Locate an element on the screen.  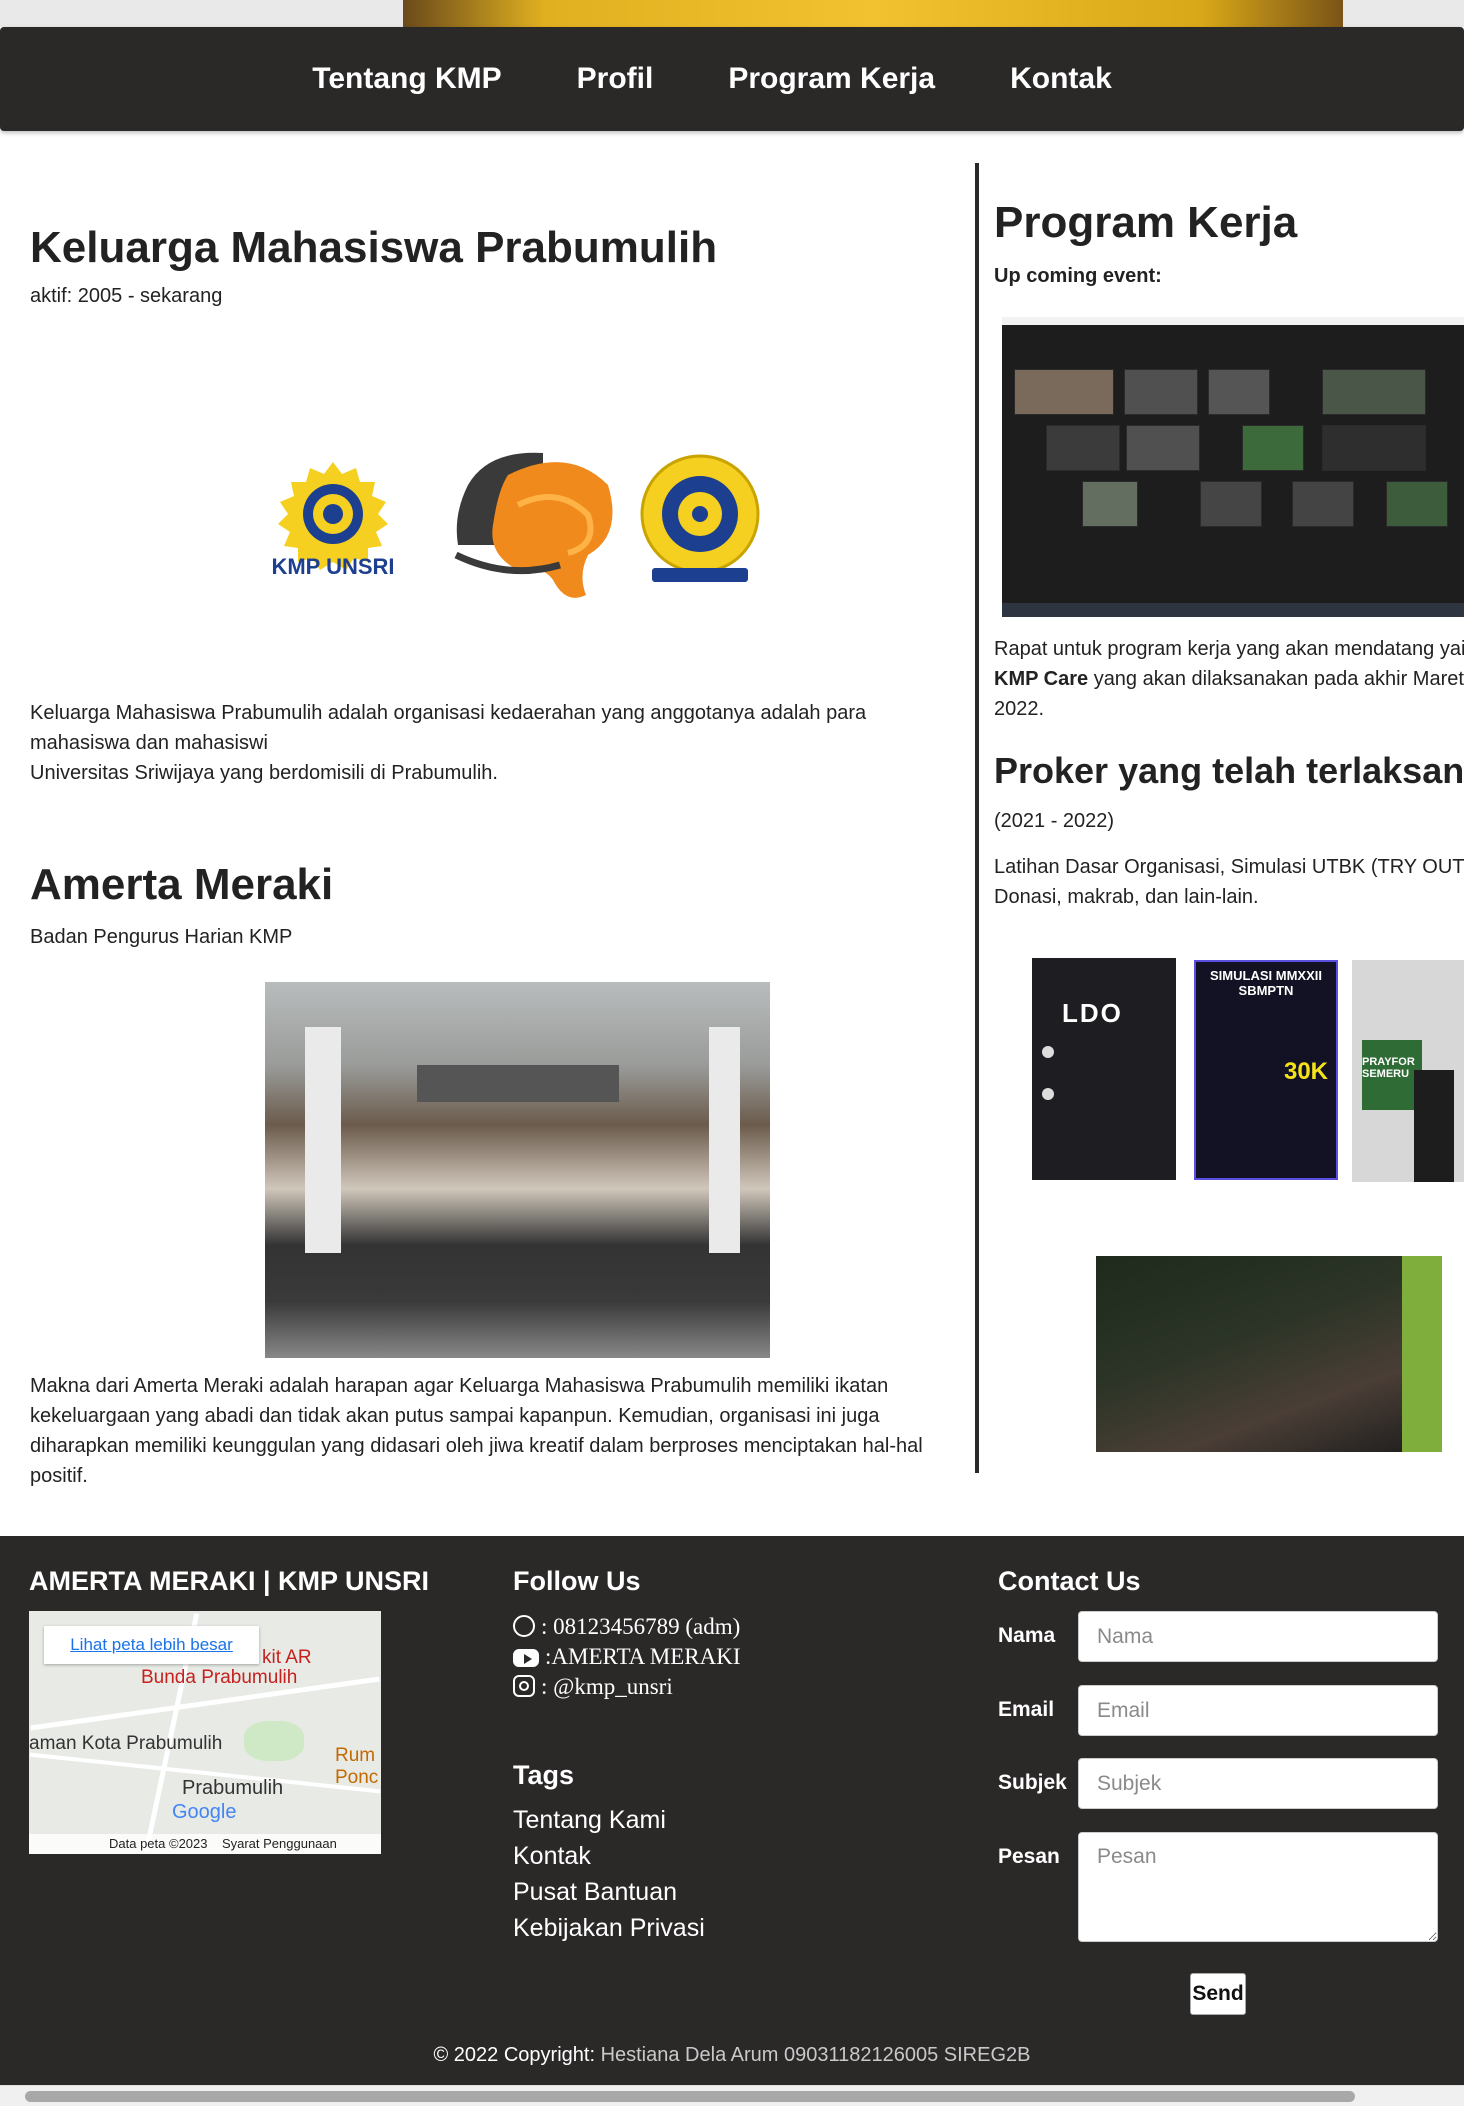
email-field is located at coordinates (1258, 1710).